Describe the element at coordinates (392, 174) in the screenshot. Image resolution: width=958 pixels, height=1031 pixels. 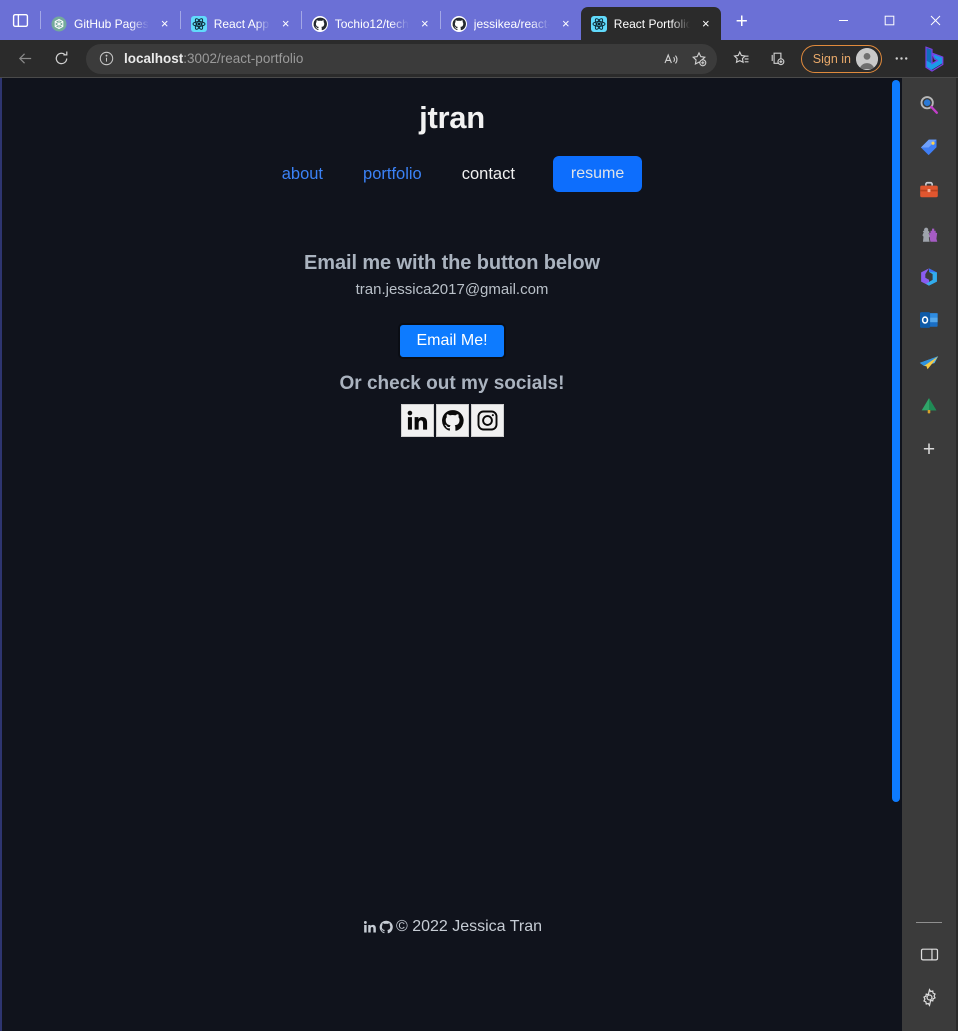
I see `nav-item-portfolio: portfolio` at that location.